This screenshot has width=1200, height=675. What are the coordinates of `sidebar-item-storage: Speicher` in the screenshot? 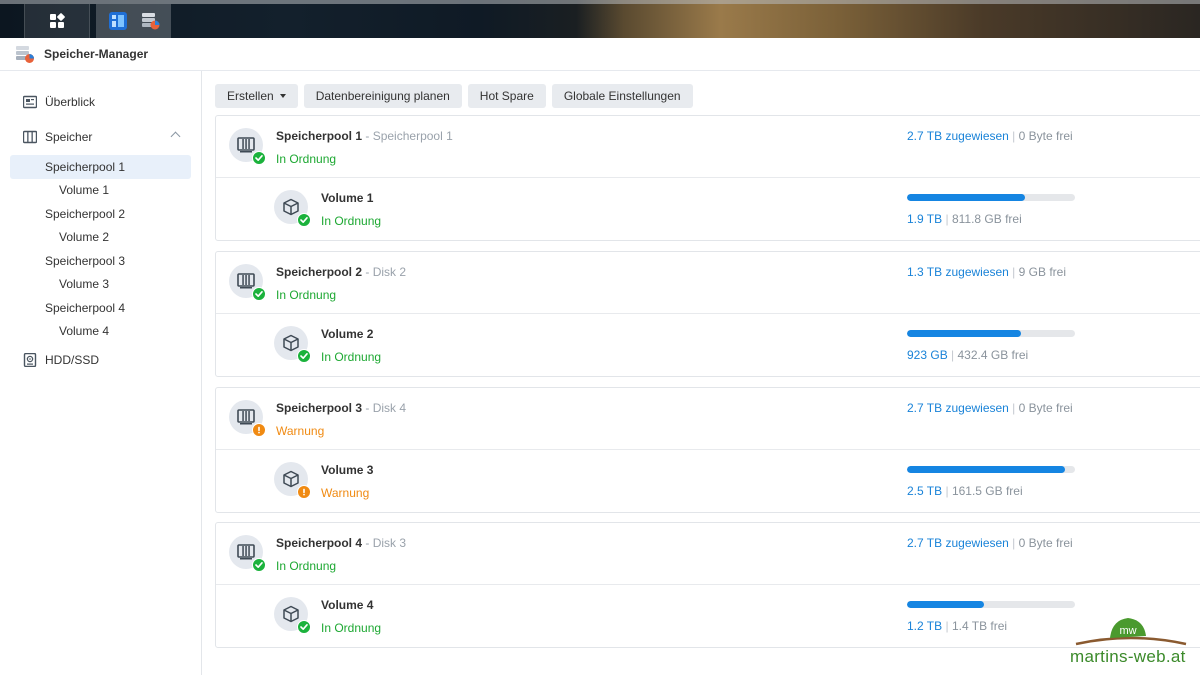 It's located at (100, 137).